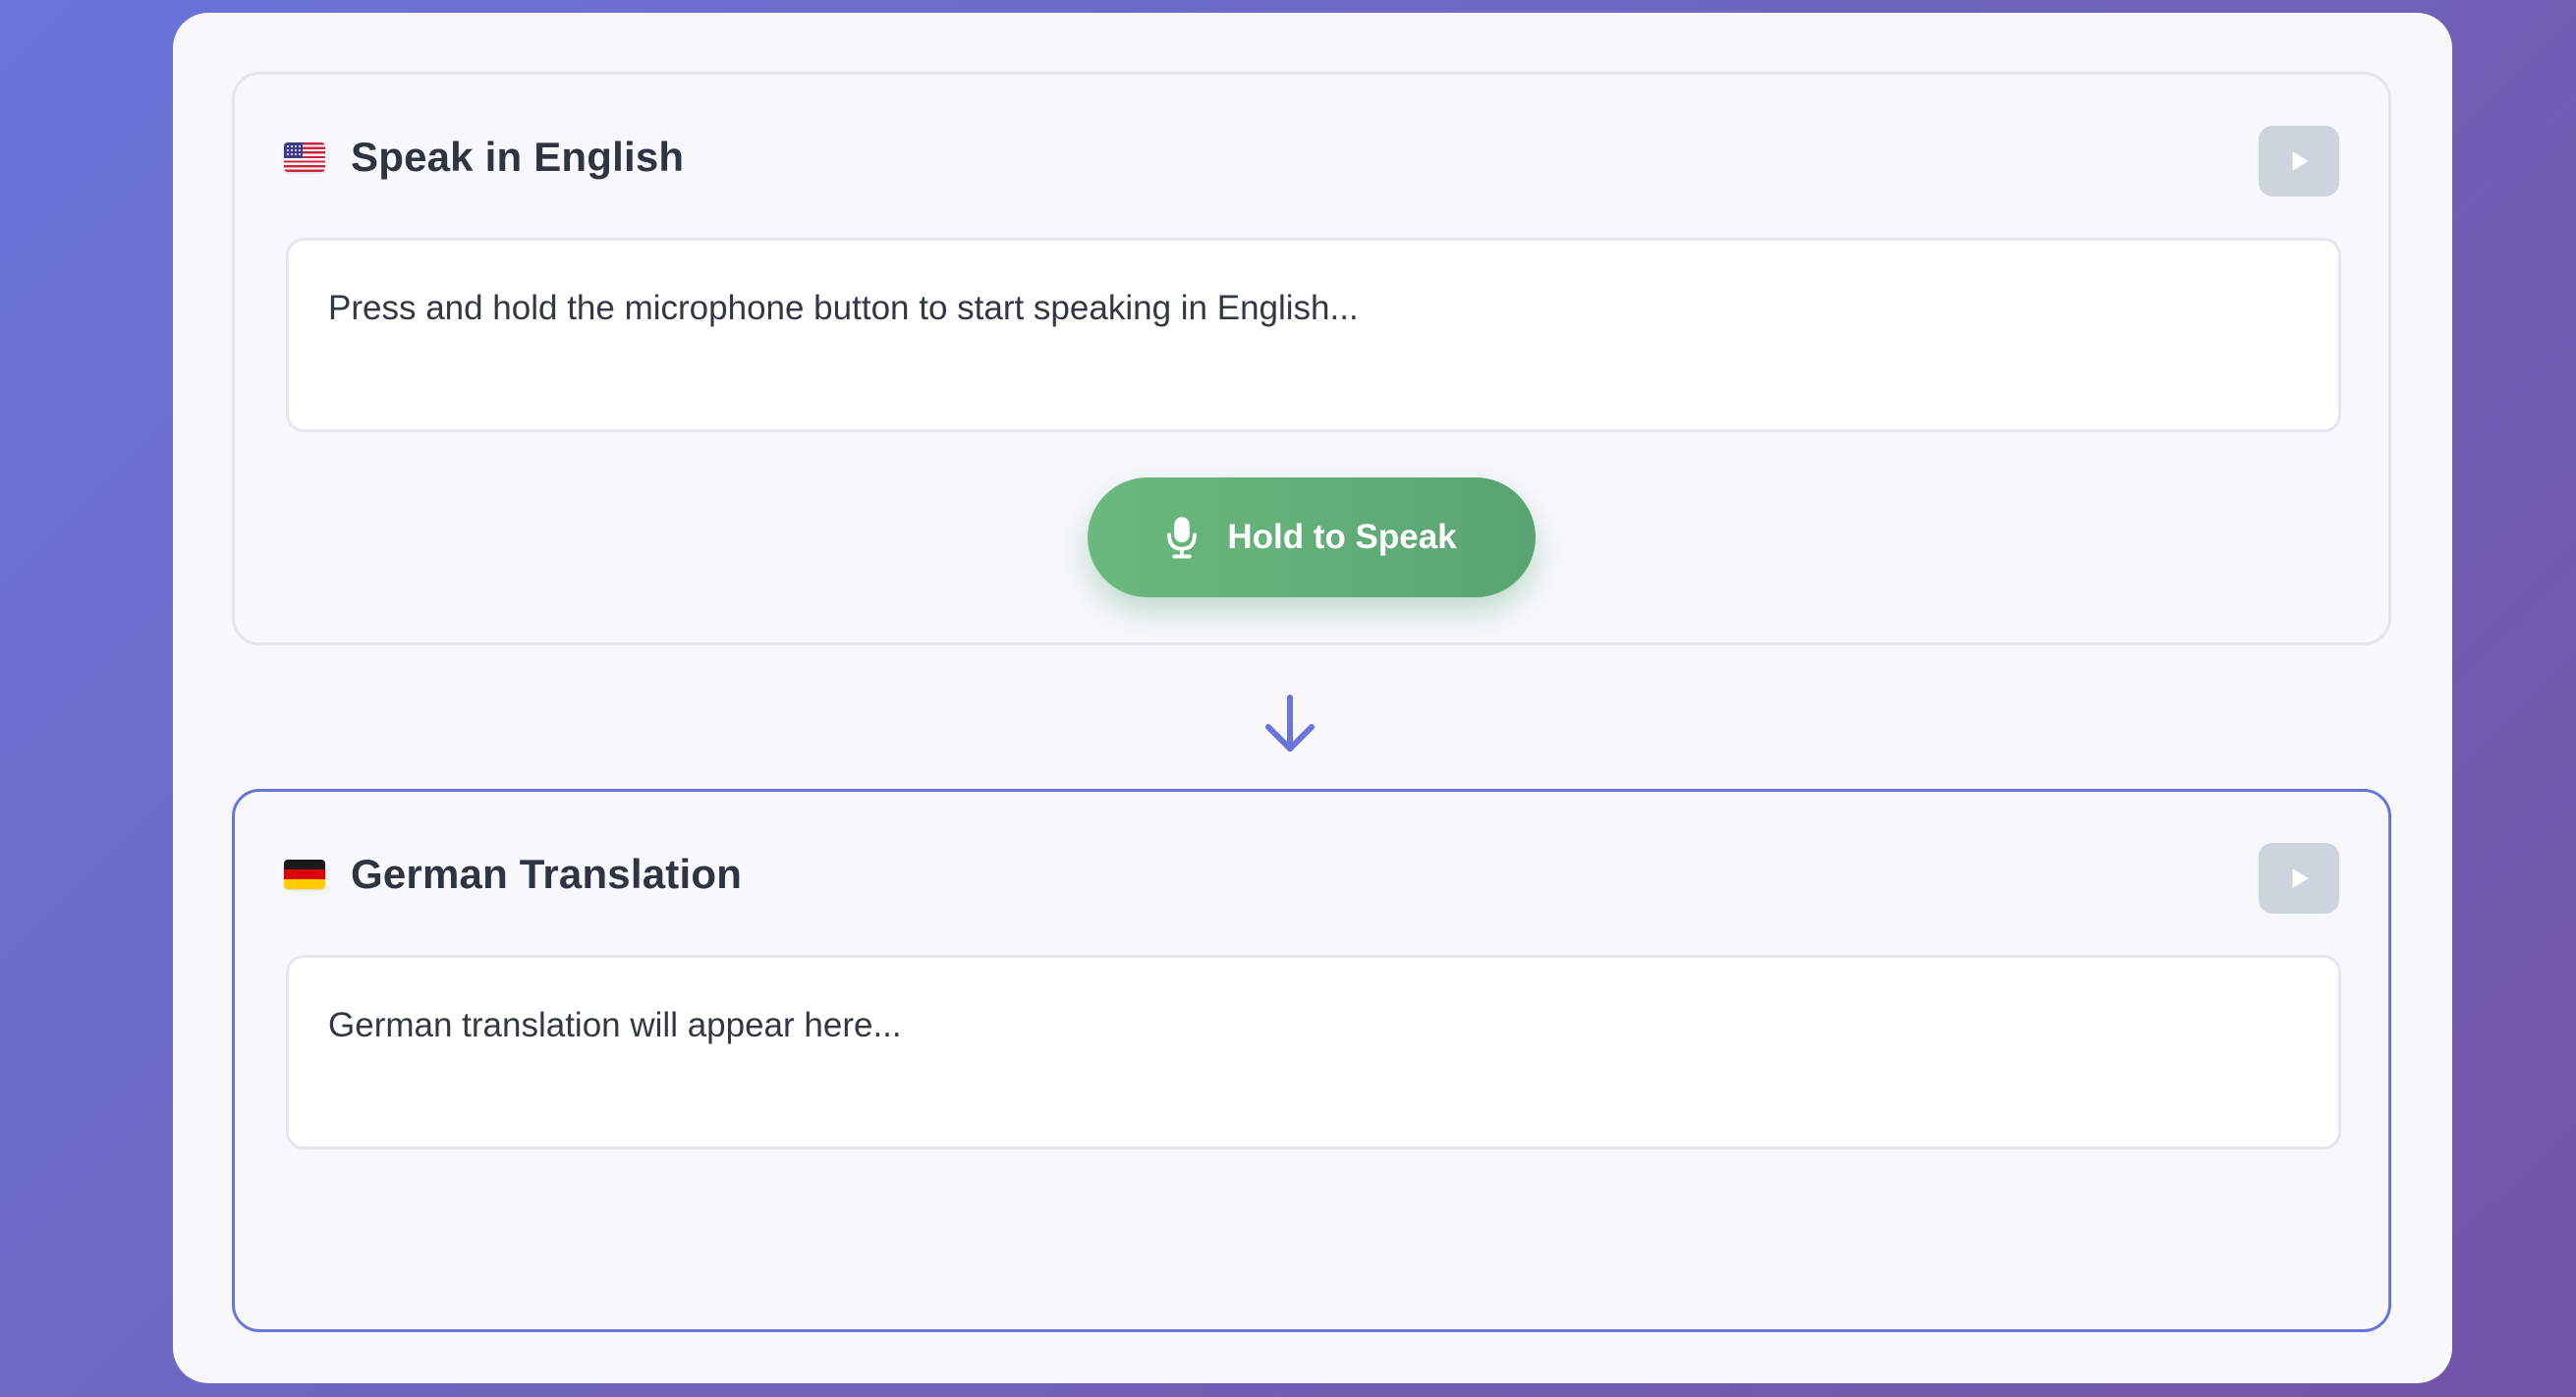 The width and height of the screenshot is (2576, 1397). Describe the element at coordinates (1182, 538) in the screenshot. I see `microphone-icon` at that location.